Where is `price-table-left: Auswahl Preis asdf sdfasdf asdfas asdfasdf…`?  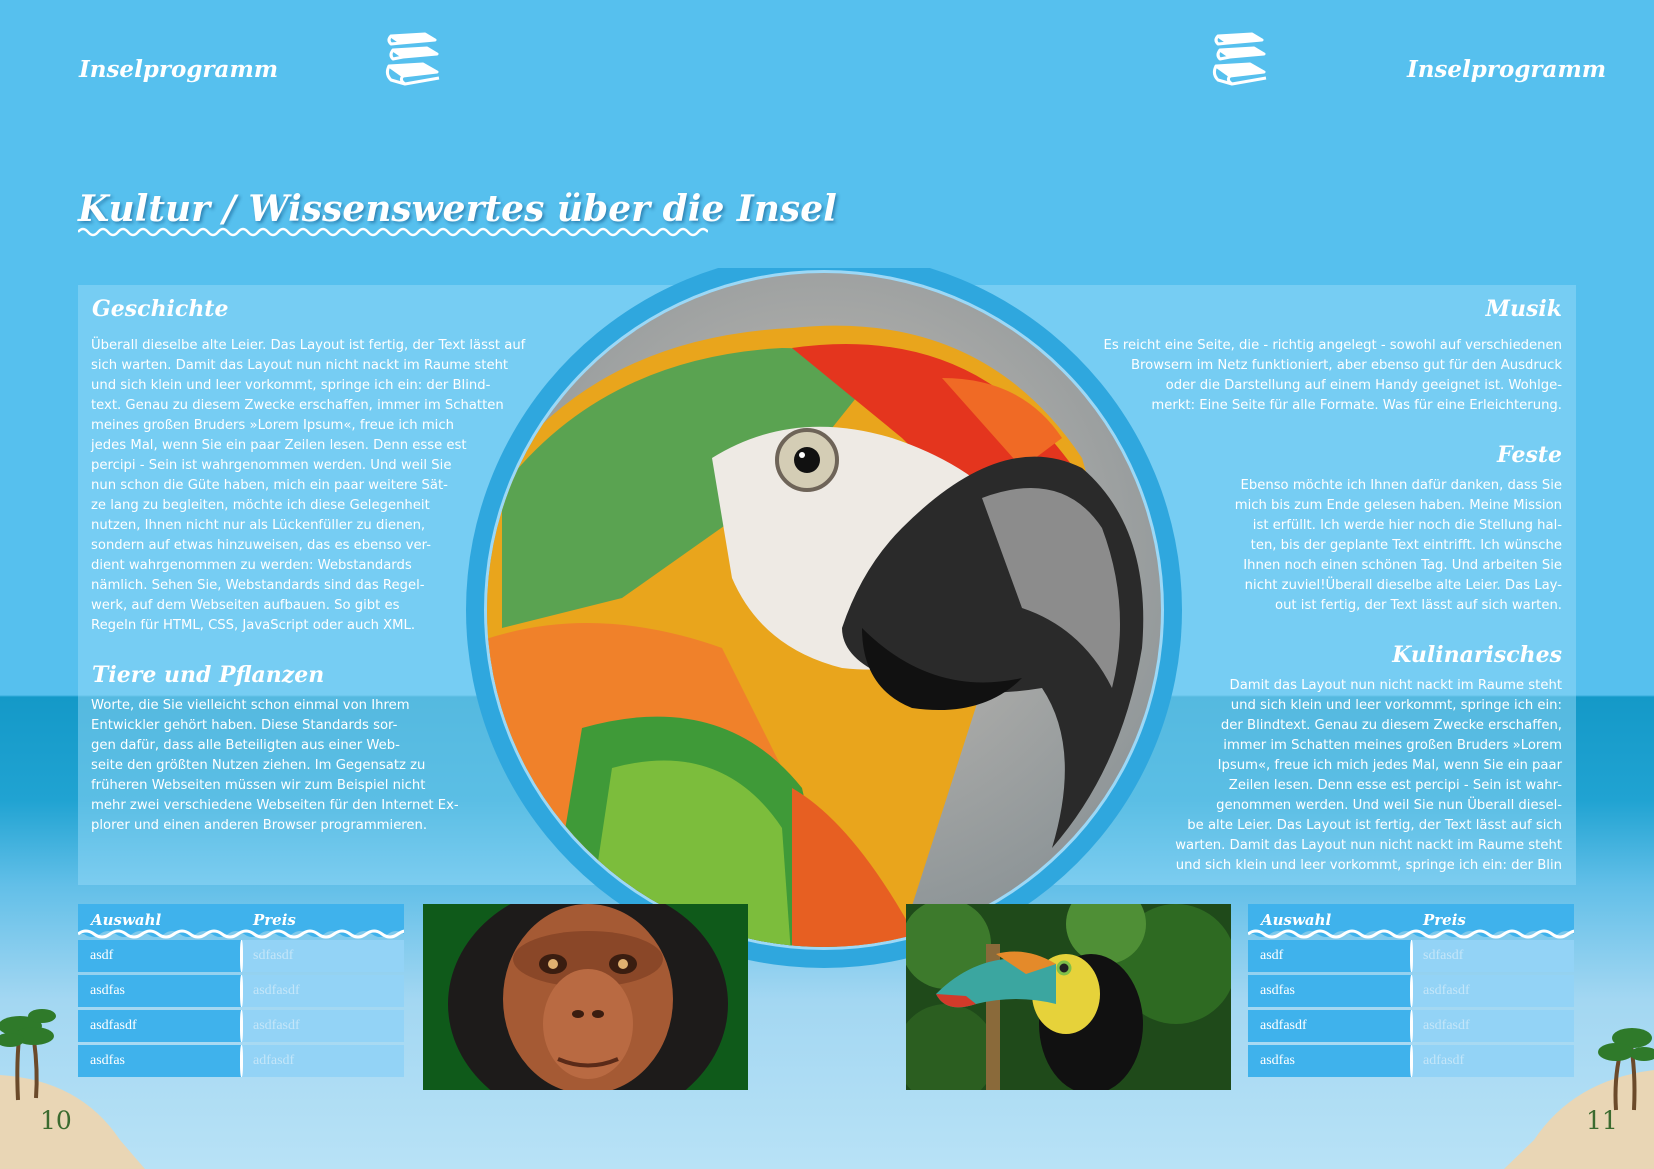
price-table-left: Auswahl Preis asdf sdfasdf asdfas asdfasdf… is located at coordinates (241, 992).